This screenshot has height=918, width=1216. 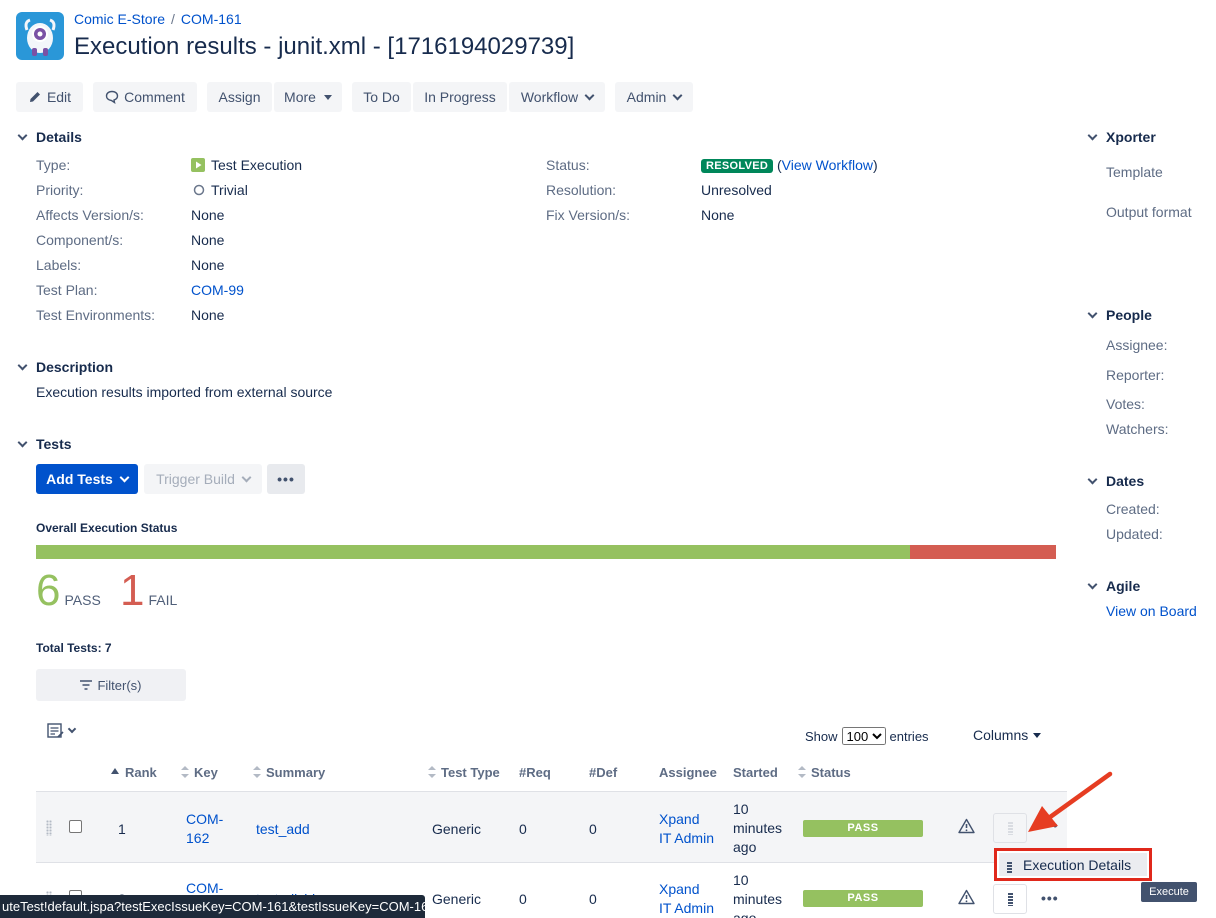 What do you see at coordinates (824, 772) in the screenshot?
I see `col-status-header: Status` at bounding box center [824, 772].